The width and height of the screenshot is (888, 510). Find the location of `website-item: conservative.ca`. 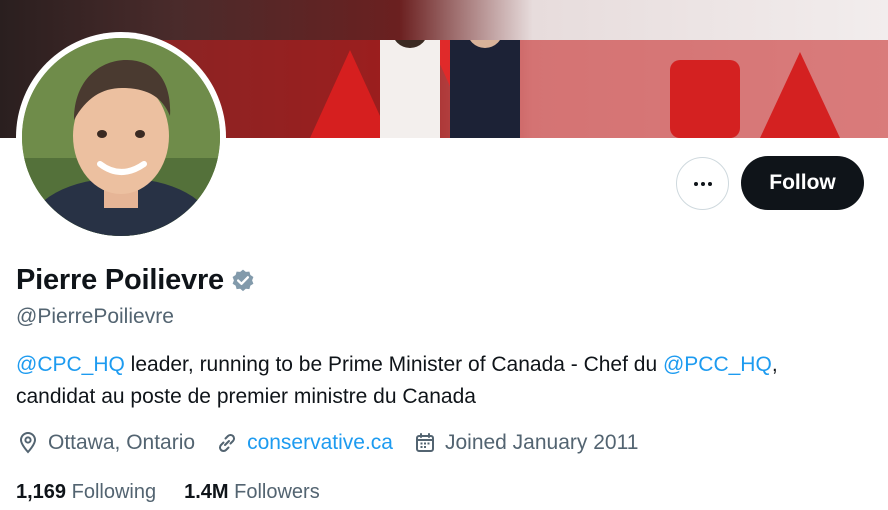

website-item: conservative.ca is located at coordinates (304, 443).